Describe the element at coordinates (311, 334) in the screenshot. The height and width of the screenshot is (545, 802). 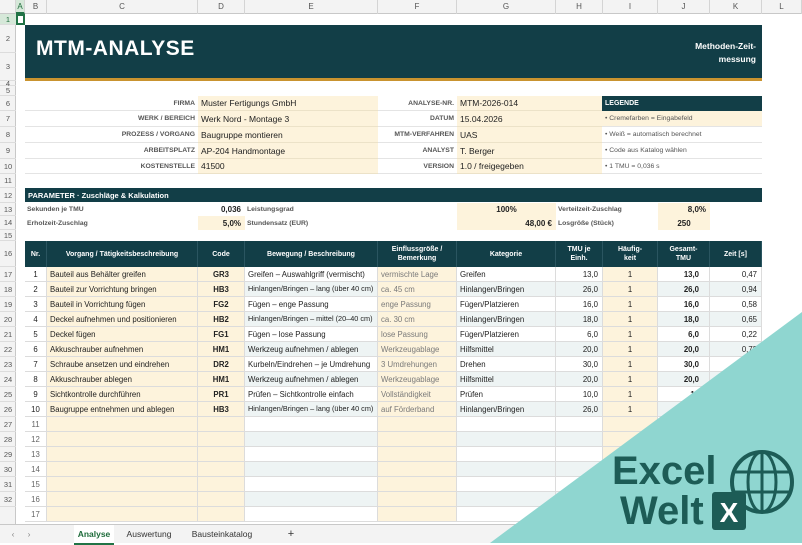
I see `cell-bewegung: Fügen – lose Passung` at that location.